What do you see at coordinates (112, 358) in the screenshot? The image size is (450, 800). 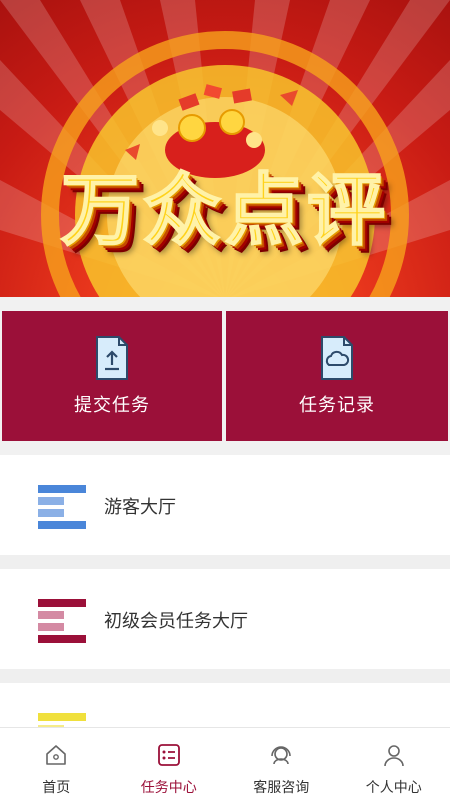 I see `upload-document-icon` at bounding box center [112, 358].